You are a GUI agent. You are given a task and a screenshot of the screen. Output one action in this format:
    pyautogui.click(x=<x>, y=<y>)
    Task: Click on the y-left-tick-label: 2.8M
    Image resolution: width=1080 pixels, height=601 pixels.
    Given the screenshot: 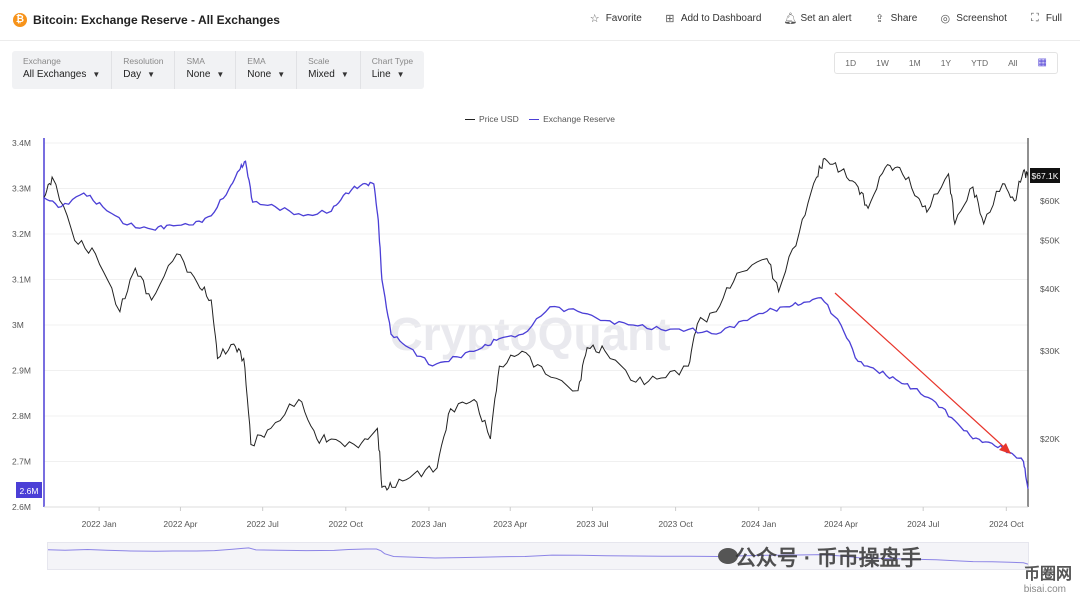 What is the action you would take?
    pyautogui.click(x=21, y=416)
    